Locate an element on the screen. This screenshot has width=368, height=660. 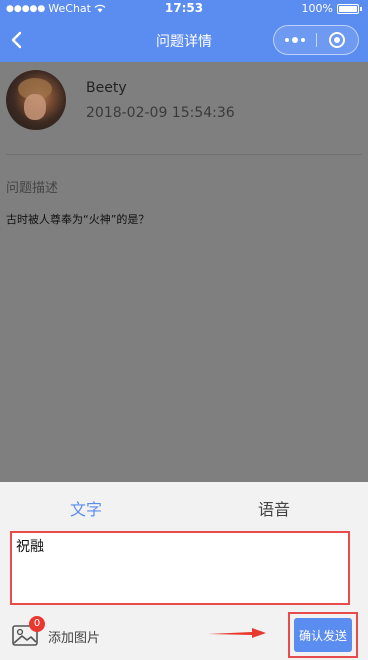
battery-info: 100% is located at coordinates (332, 8).